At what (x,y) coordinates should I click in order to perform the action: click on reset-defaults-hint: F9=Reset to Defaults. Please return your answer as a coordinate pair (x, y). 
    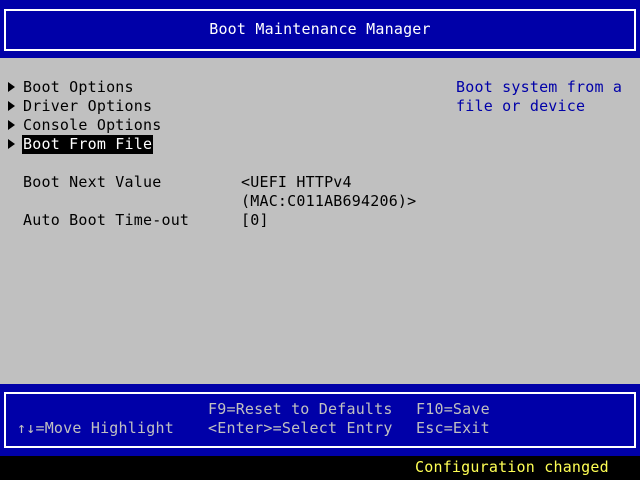
    Looking at the image, I should click on (300, 409).